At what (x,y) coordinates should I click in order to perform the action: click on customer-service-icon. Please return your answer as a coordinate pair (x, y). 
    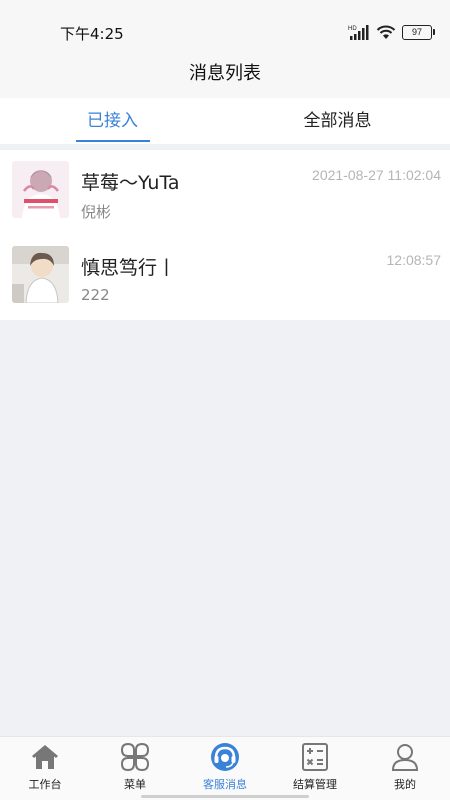
    Looking at the image, I should click on (225, 757).